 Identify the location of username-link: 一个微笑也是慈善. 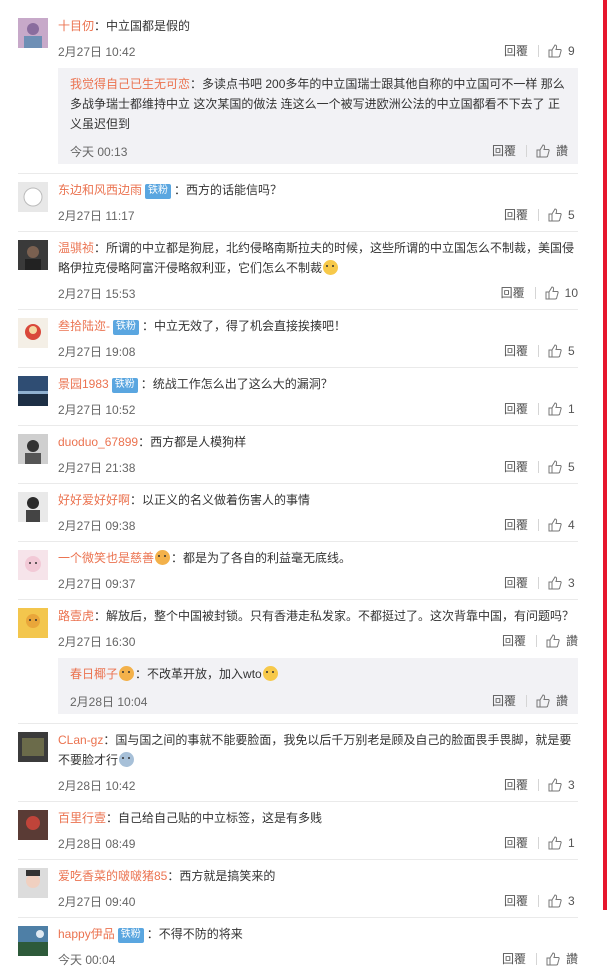
(106, 558).